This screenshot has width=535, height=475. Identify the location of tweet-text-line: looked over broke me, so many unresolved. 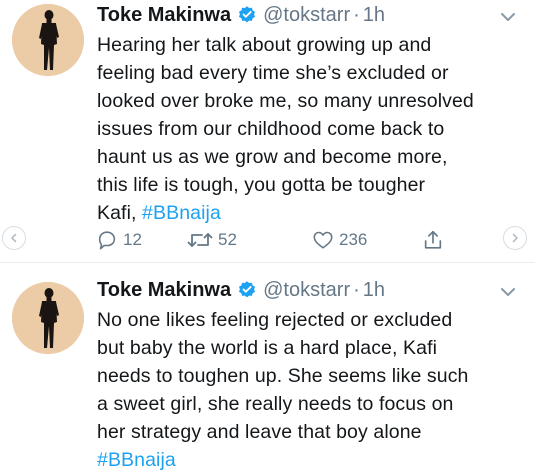
(285, 101).